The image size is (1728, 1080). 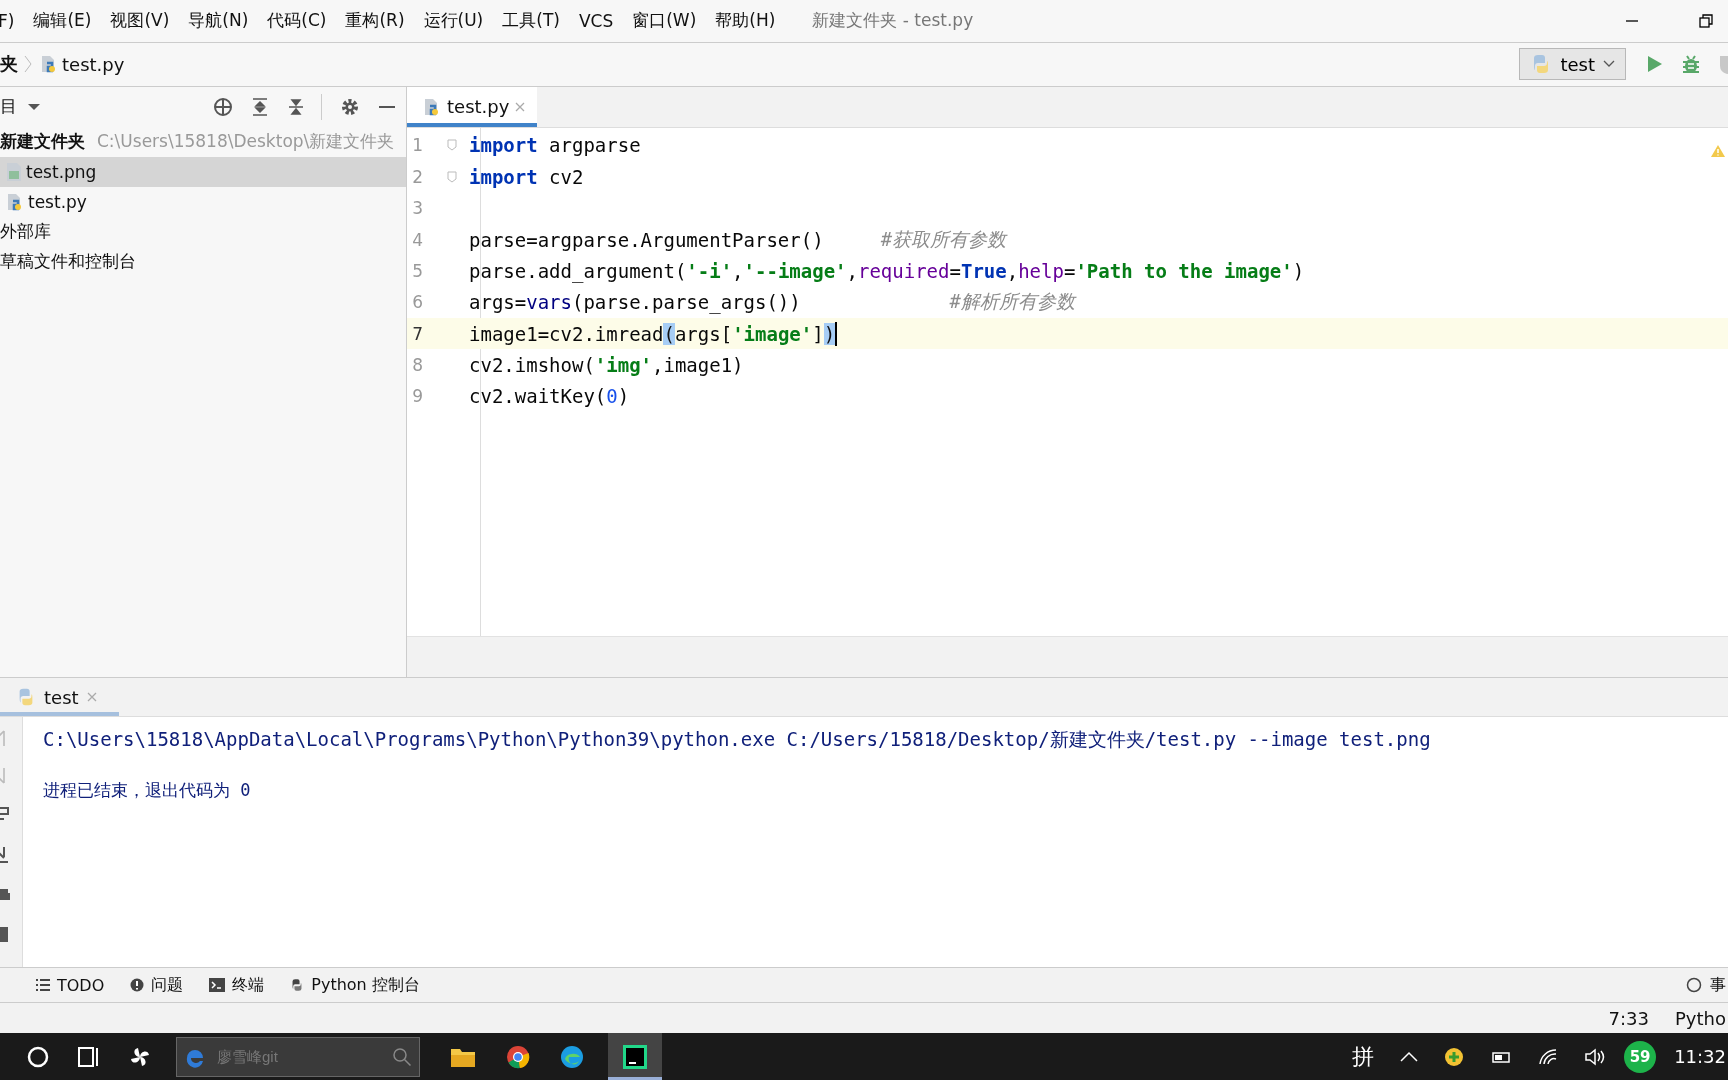 What do you see at coordinates (375, 21) in the screenshot?
I see `menu-item: 重构(R)` at bounding box center [375, 21].